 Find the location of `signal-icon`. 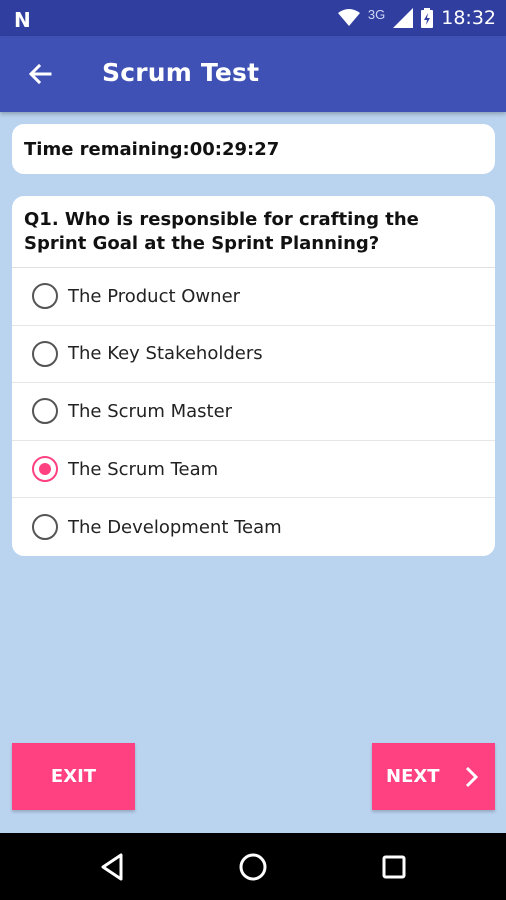

signal-icon is located at coordinates (403, 18).